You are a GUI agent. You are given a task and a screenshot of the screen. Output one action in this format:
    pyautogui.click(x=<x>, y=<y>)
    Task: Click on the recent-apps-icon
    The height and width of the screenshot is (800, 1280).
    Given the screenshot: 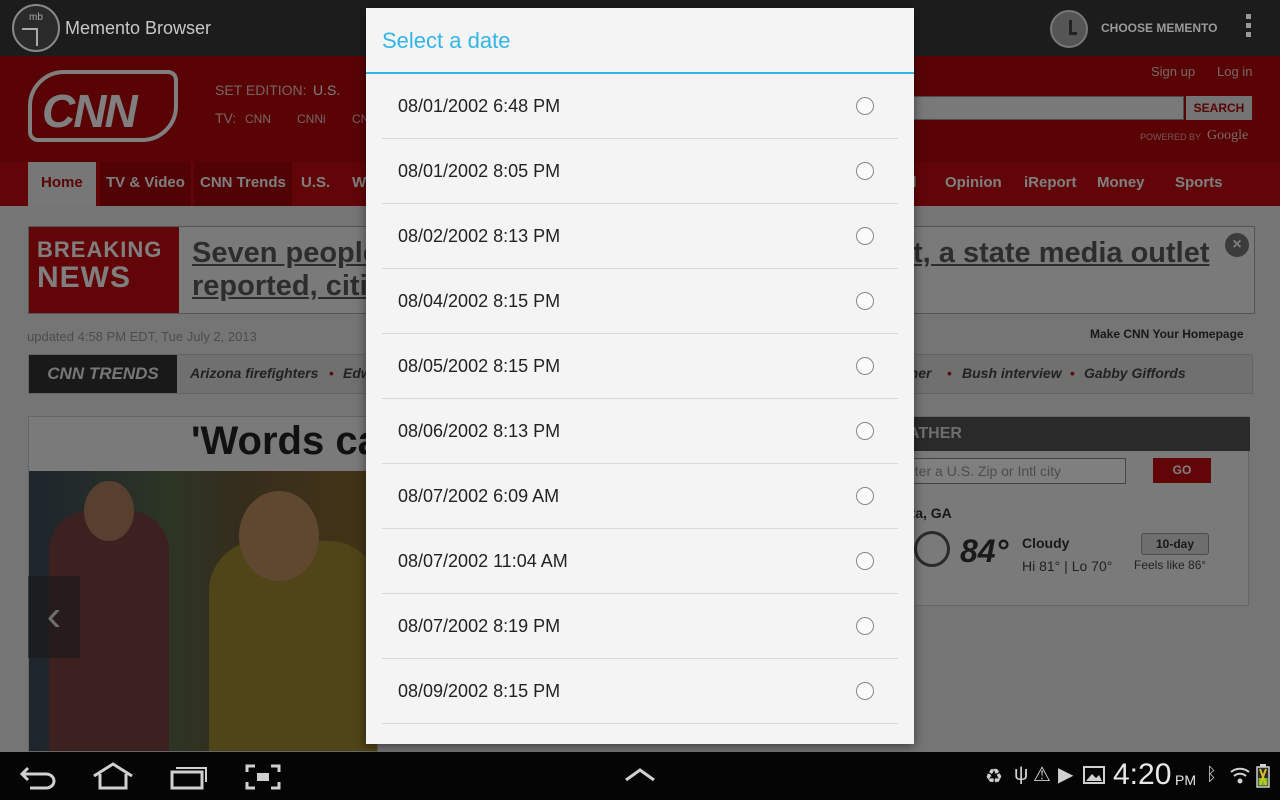 What is the action you would take?
    pyautogui.click(x=189, y=777)
    